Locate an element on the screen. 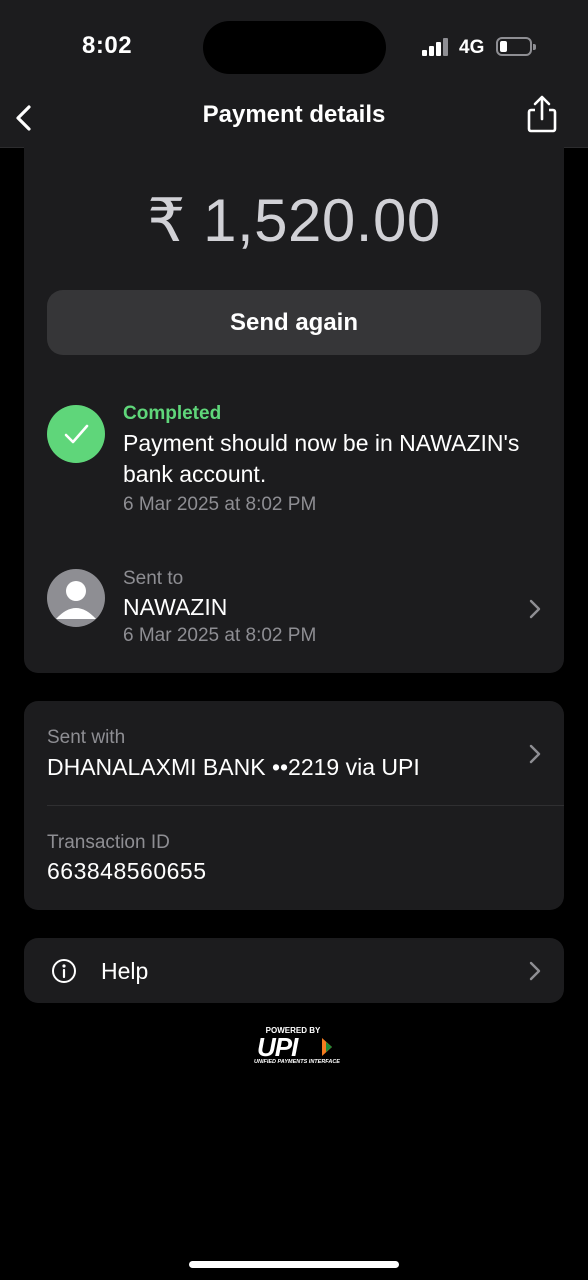 The width and height of the screenshot is (588, 1280). sent-with-value: DHANALAXMI BANK ••2219 via UPI is located at coordinates (233, 767).